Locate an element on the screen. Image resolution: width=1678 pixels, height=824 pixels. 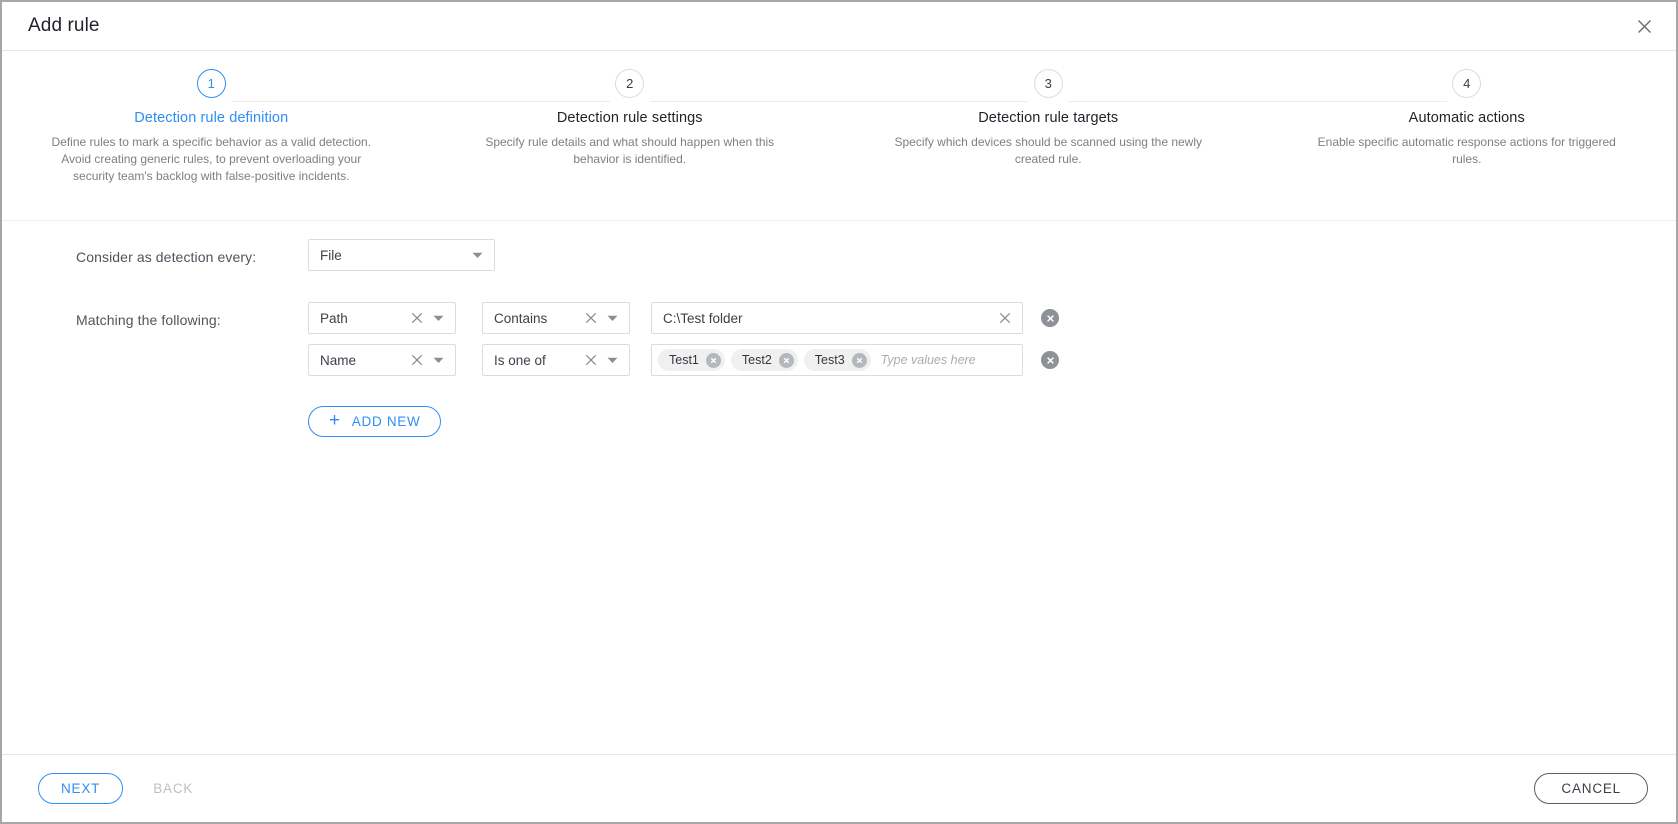
condition-attribute-select: Path is located at coordinates (382, 318).